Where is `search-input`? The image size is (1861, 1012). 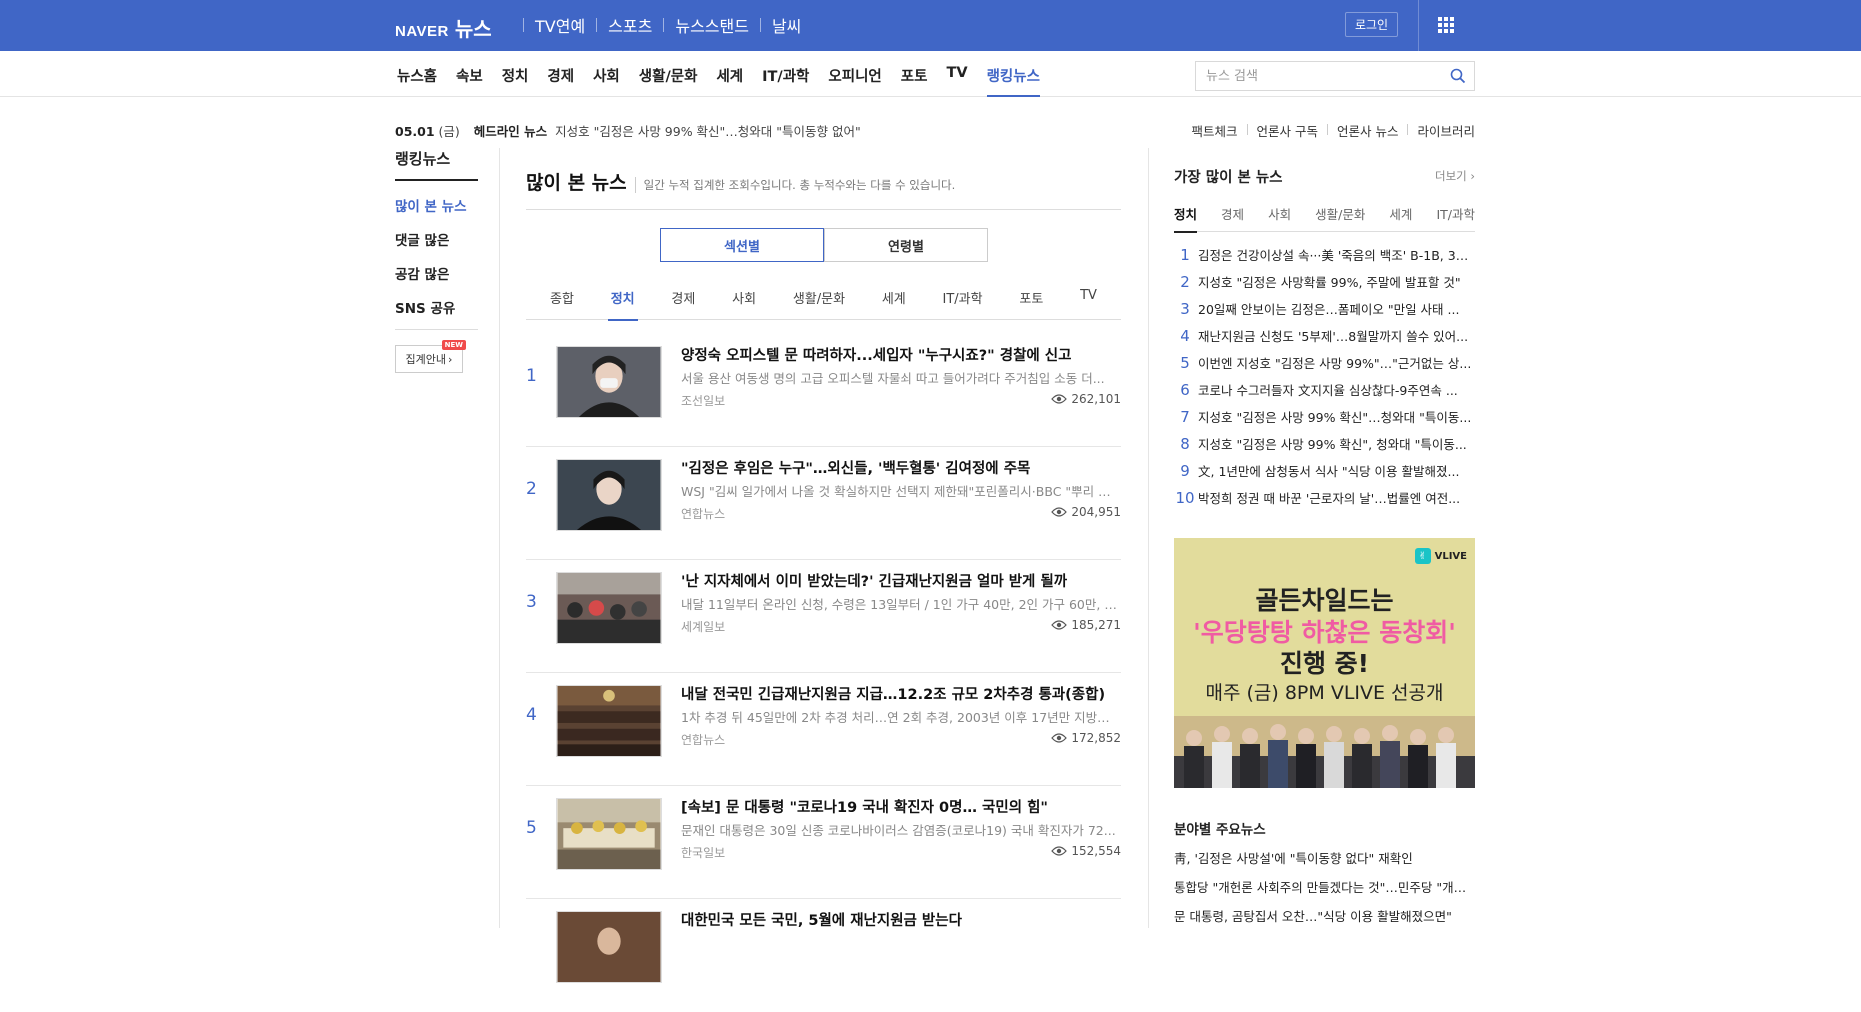
search-input is located at coordinates (1311, 76).